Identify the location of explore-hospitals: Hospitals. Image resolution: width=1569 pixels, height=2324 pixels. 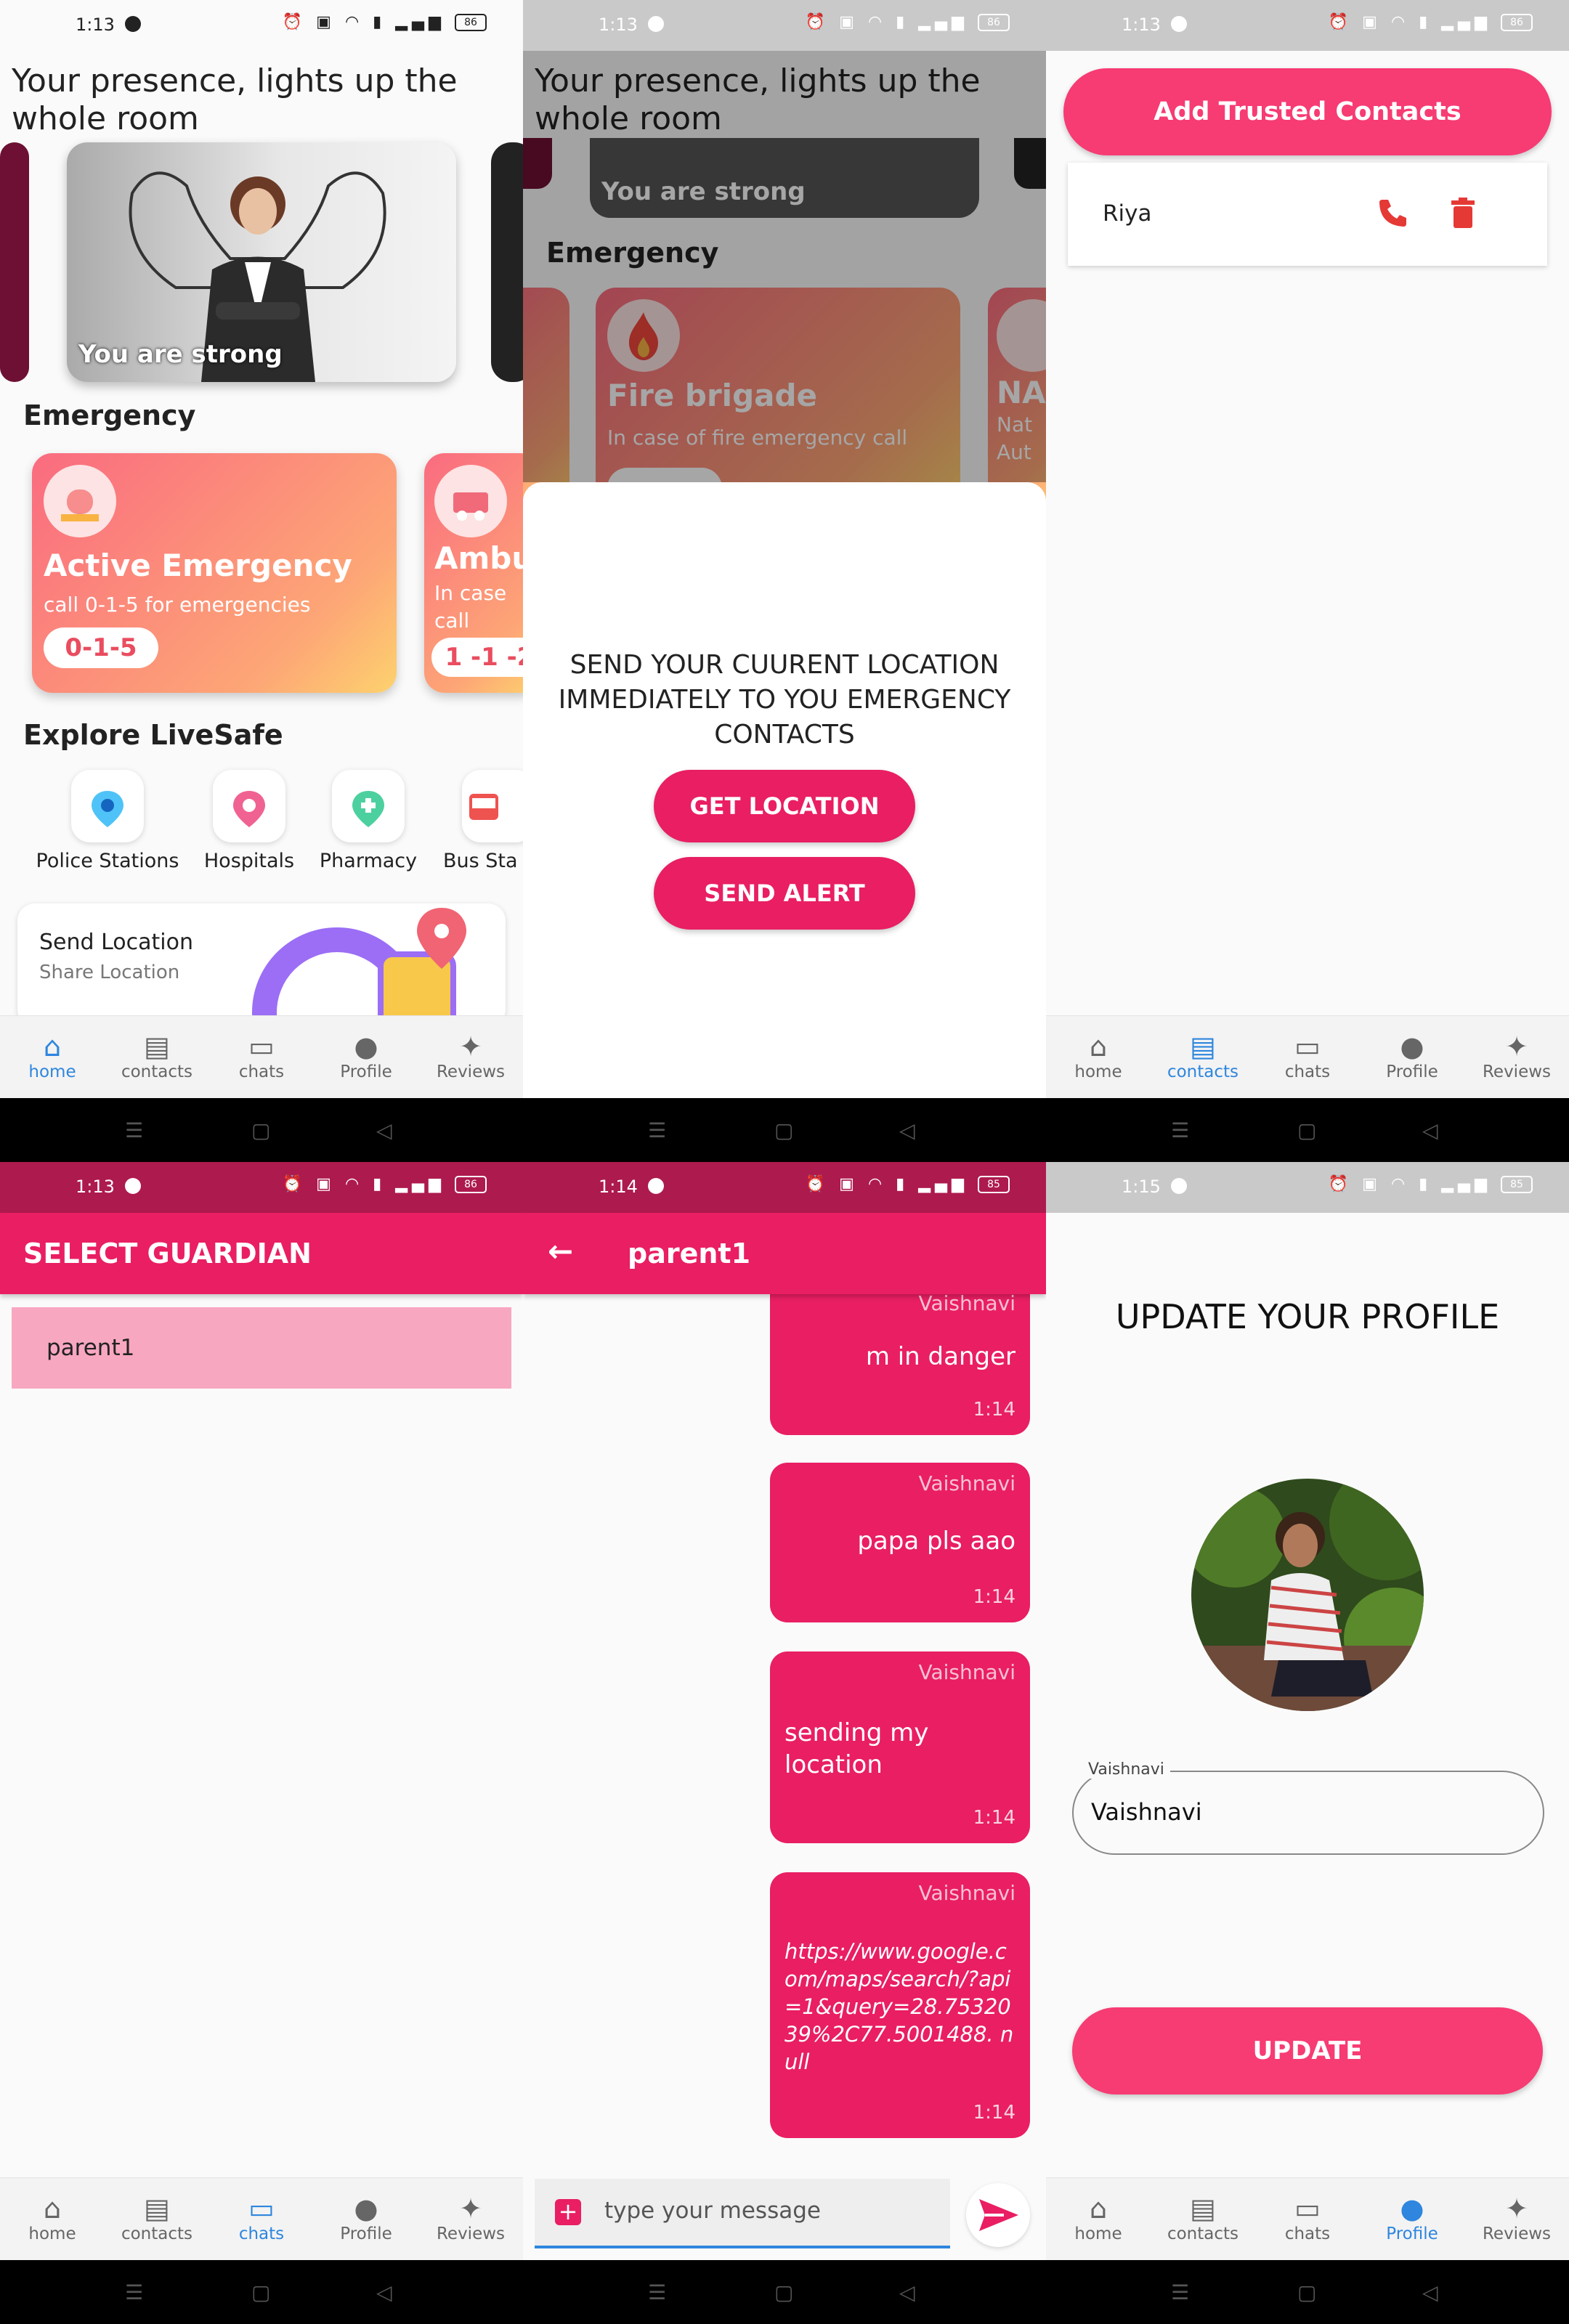
(249, 821).